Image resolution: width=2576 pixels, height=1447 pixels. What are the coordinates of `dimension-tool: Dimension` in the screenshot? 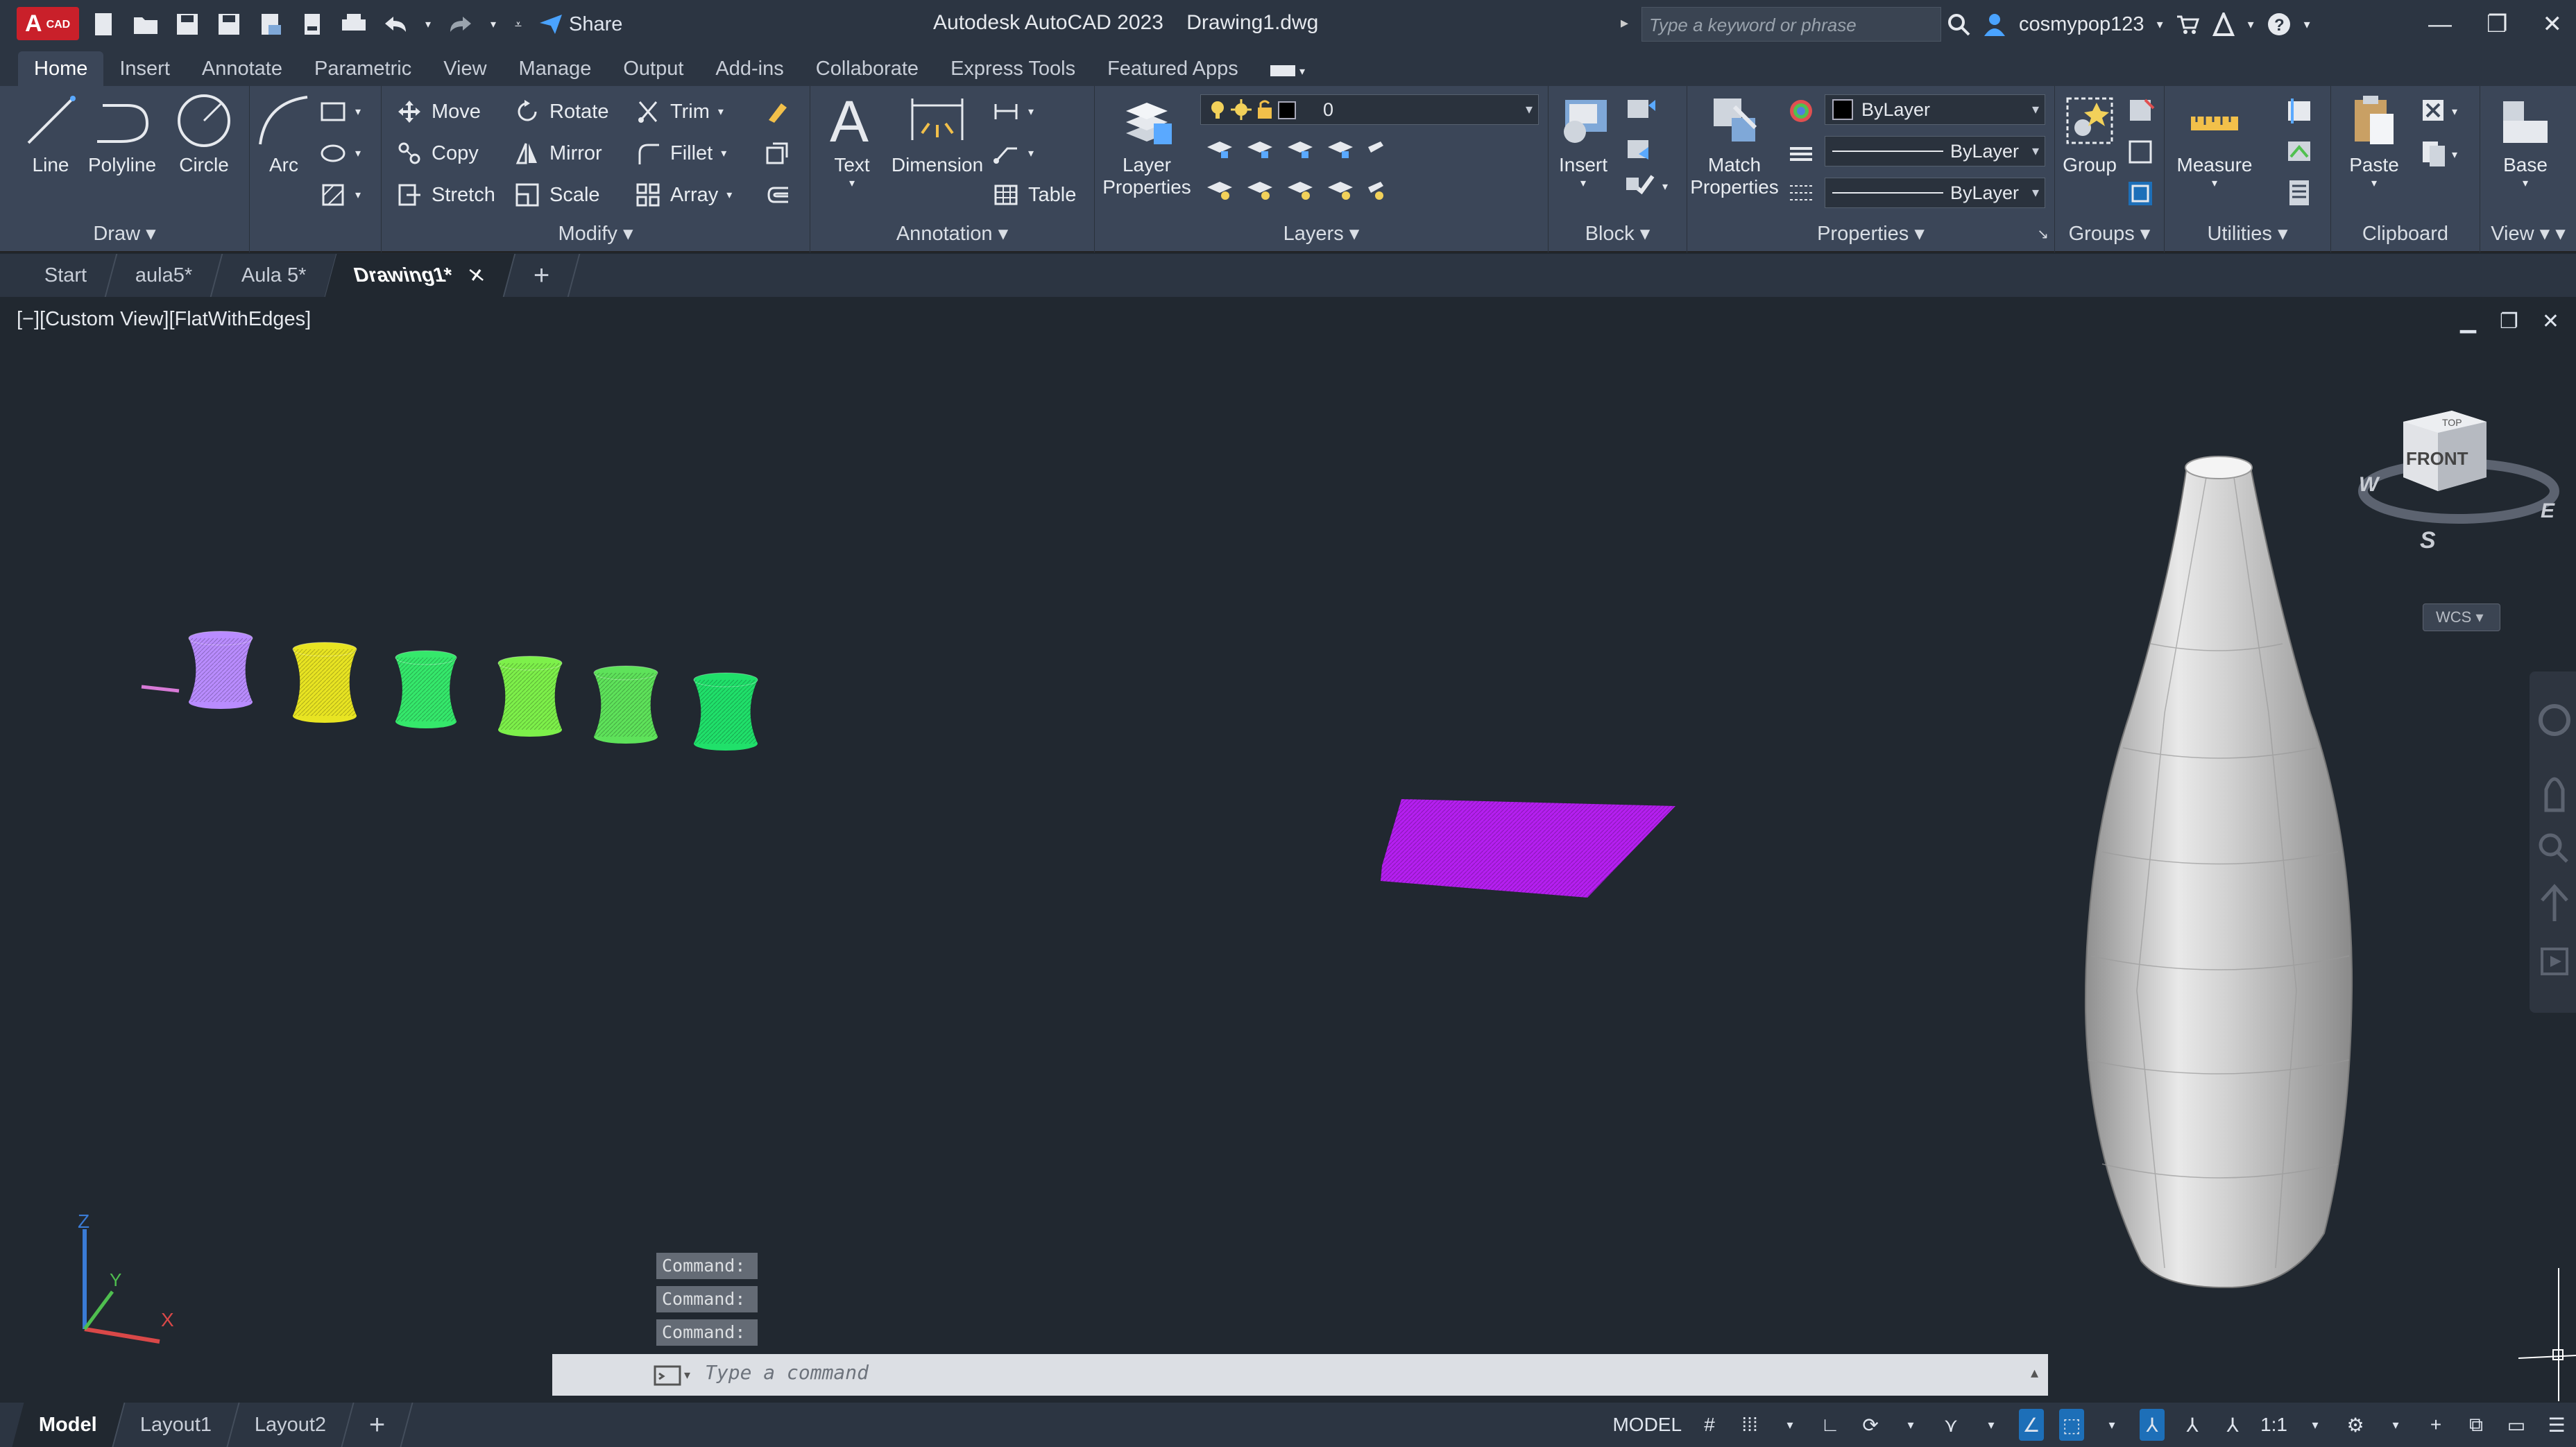 It's located at (937, 134).